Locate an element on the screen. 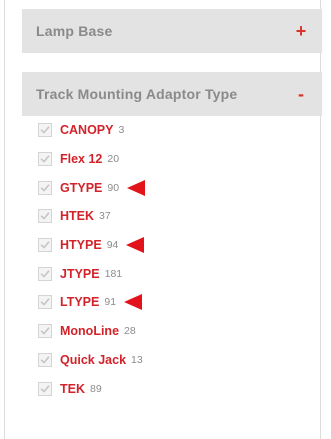  filter-option: Flex 12 20 is located at coordinates (168, 159).